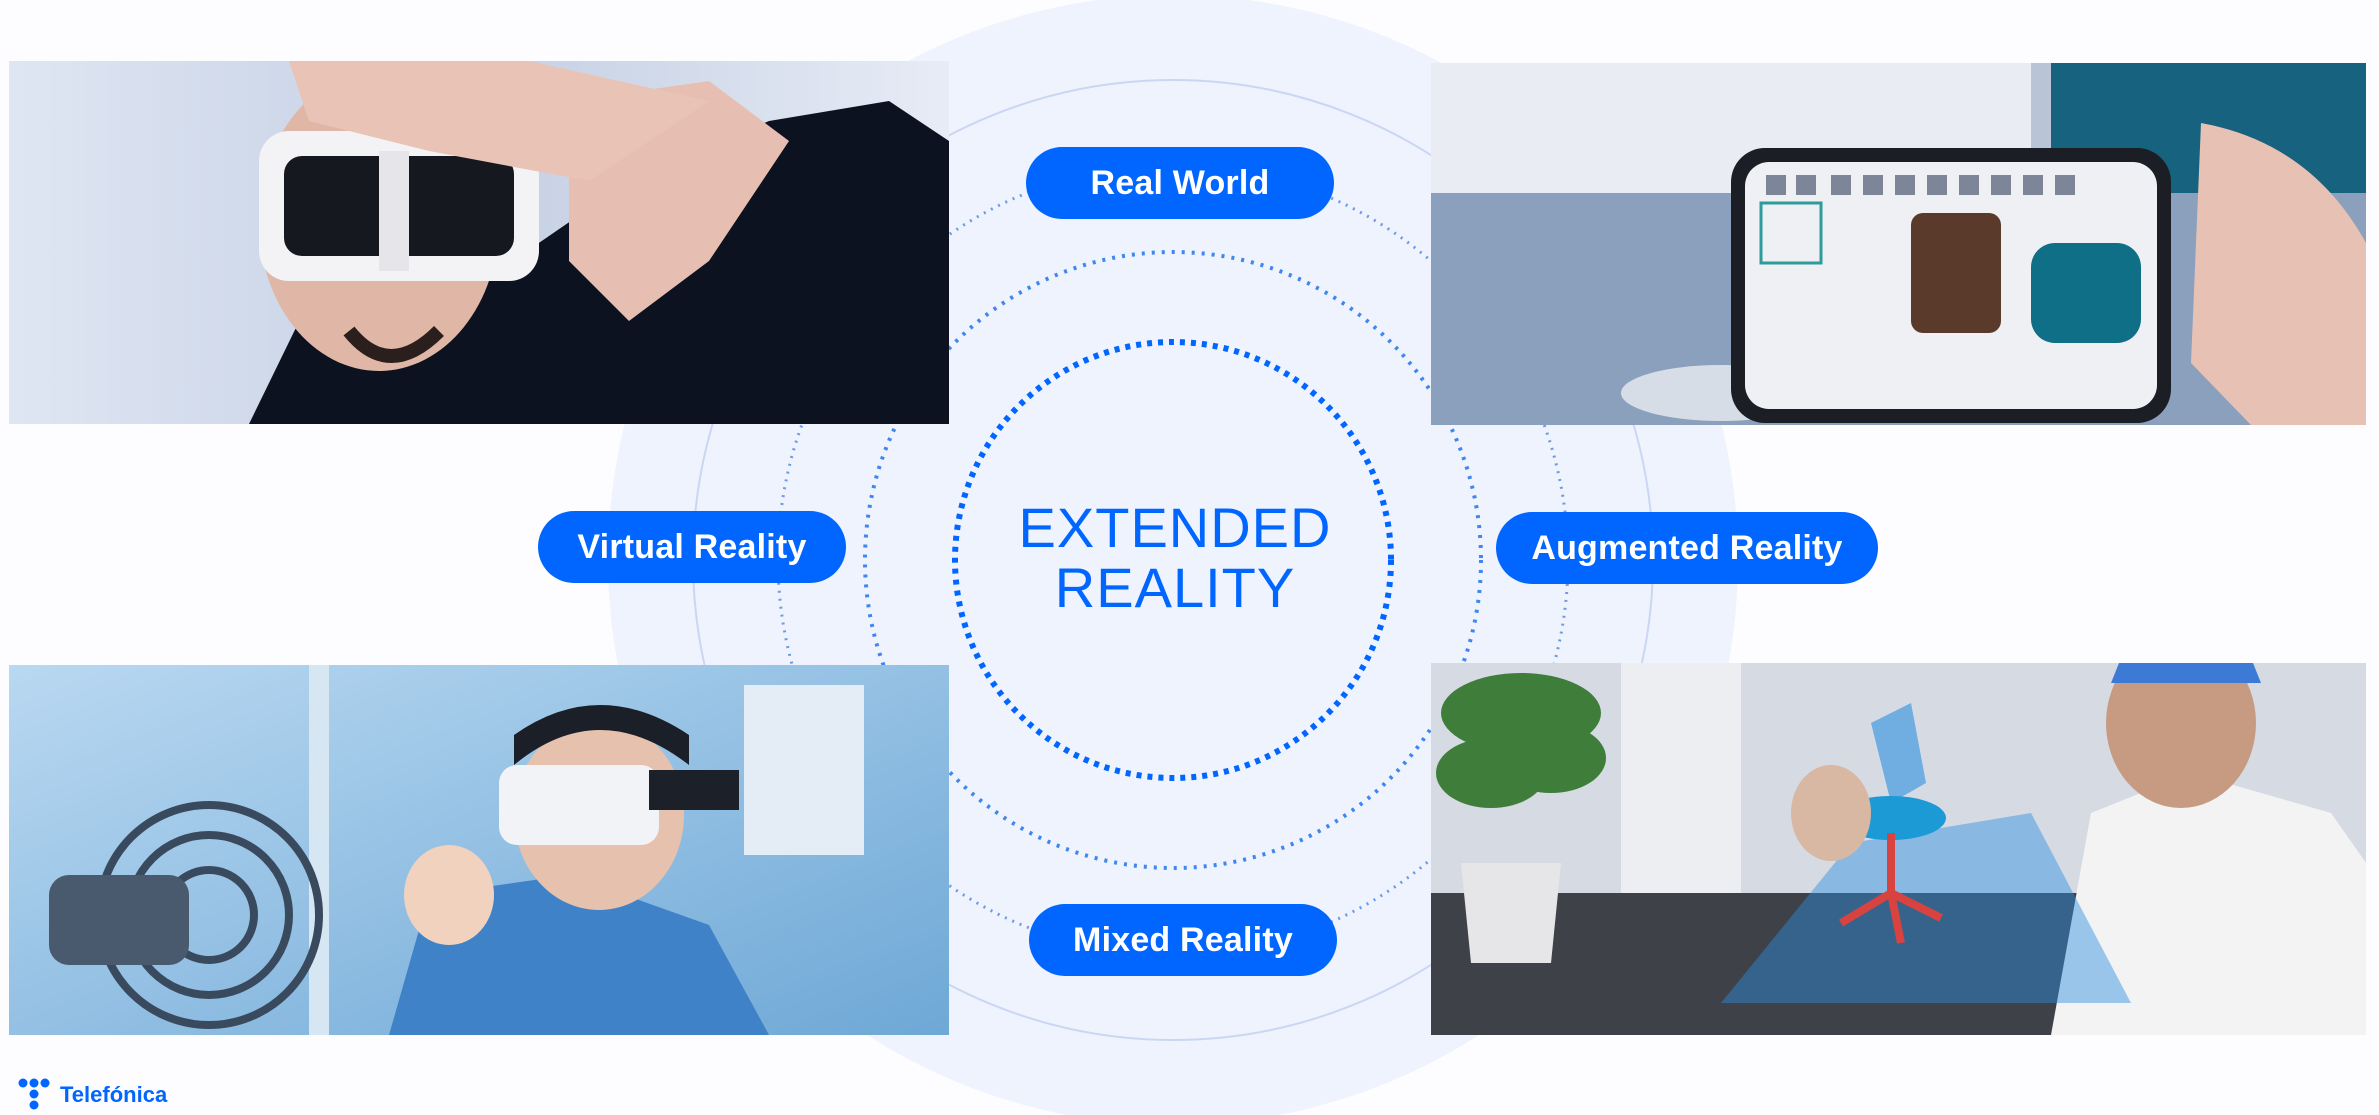 The height and width of the screenshot is (1115, 2379). I want to click on smartphone-ar-photo, so click(1898, 244).